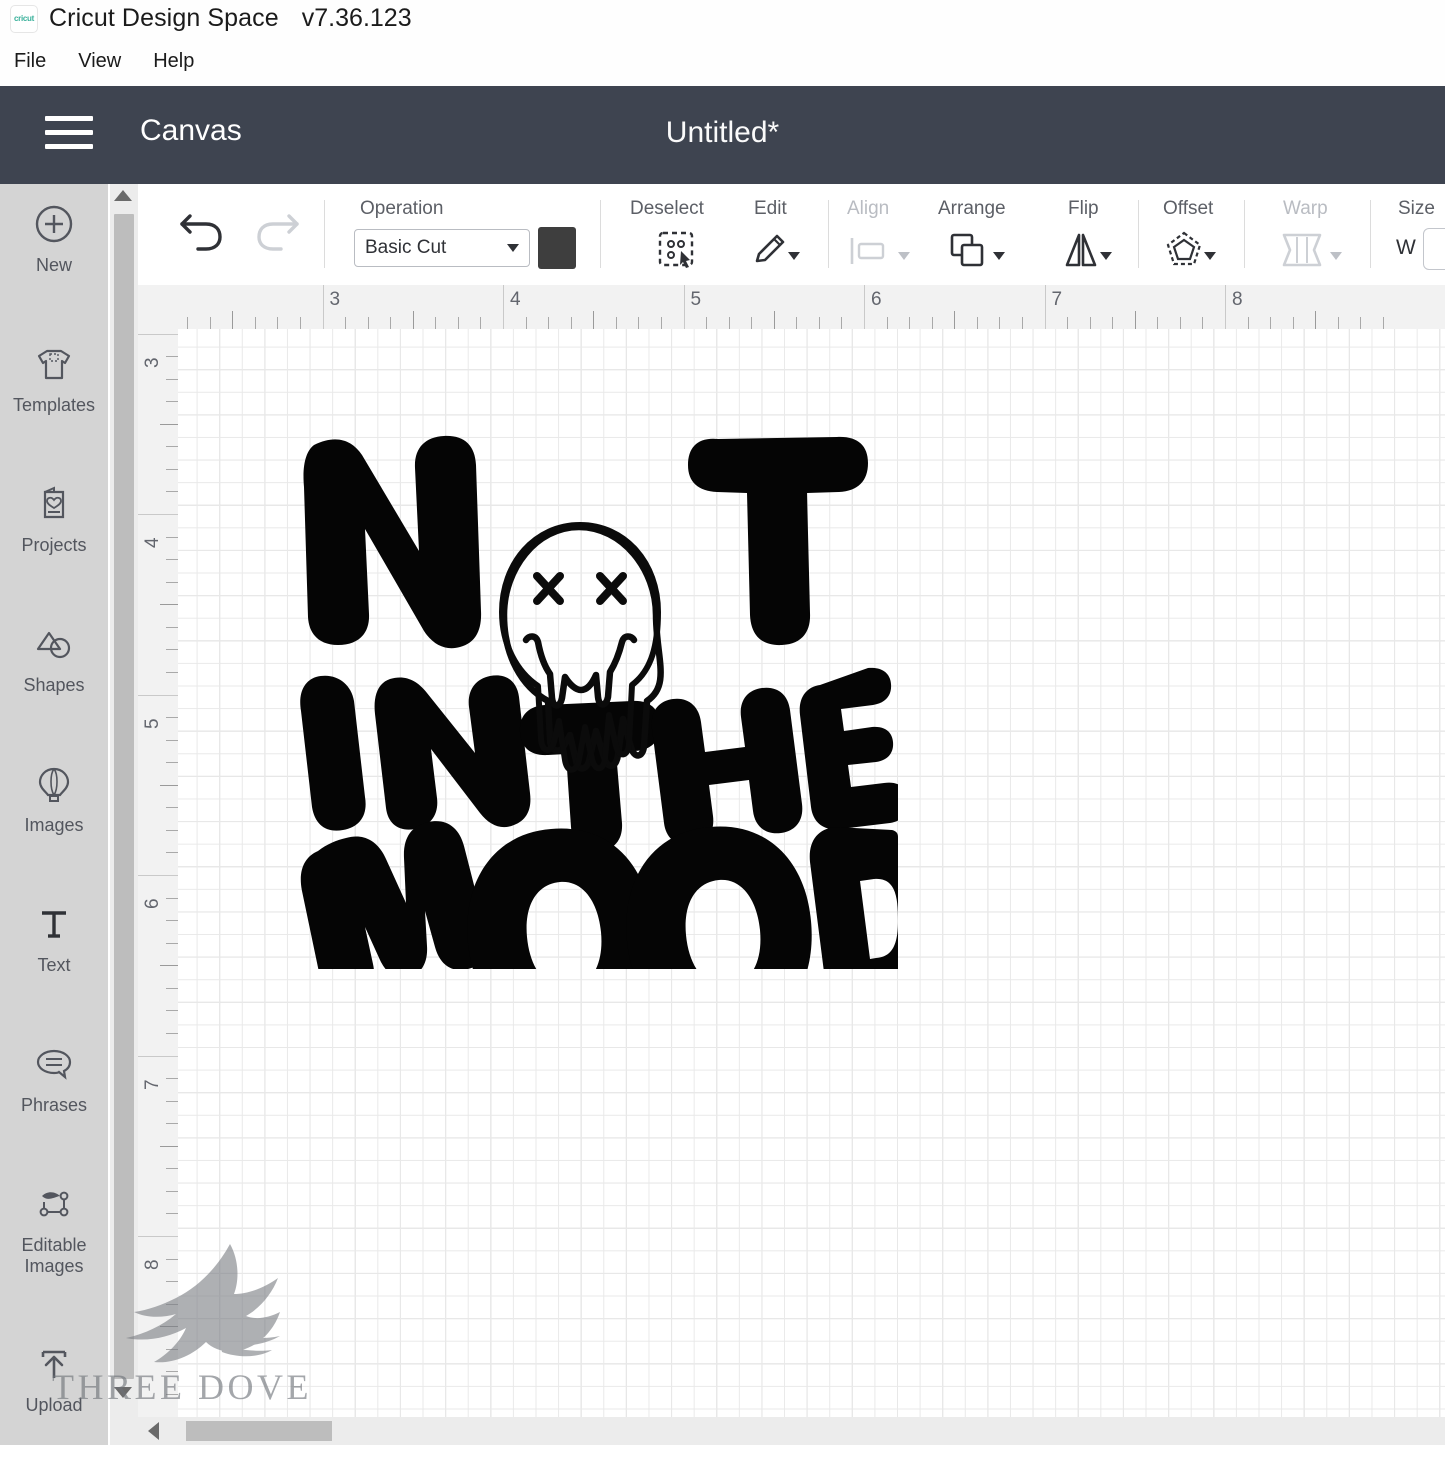 The width and height of the screenshot is (1445, 1464). What do you see at coordinates (99, 61) in the screenshot?
I see `menu-item-view: View` at bounding box center [99, 61].